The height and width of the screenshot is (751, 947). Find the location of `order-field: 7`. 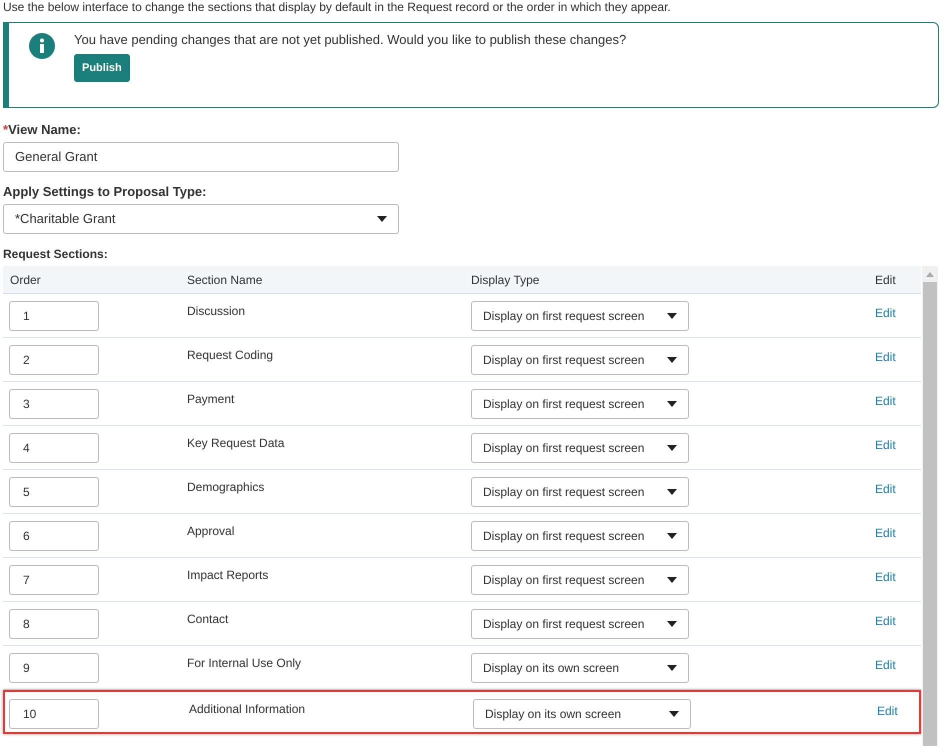

order-field: 7 is located at coordinates (54, 580).